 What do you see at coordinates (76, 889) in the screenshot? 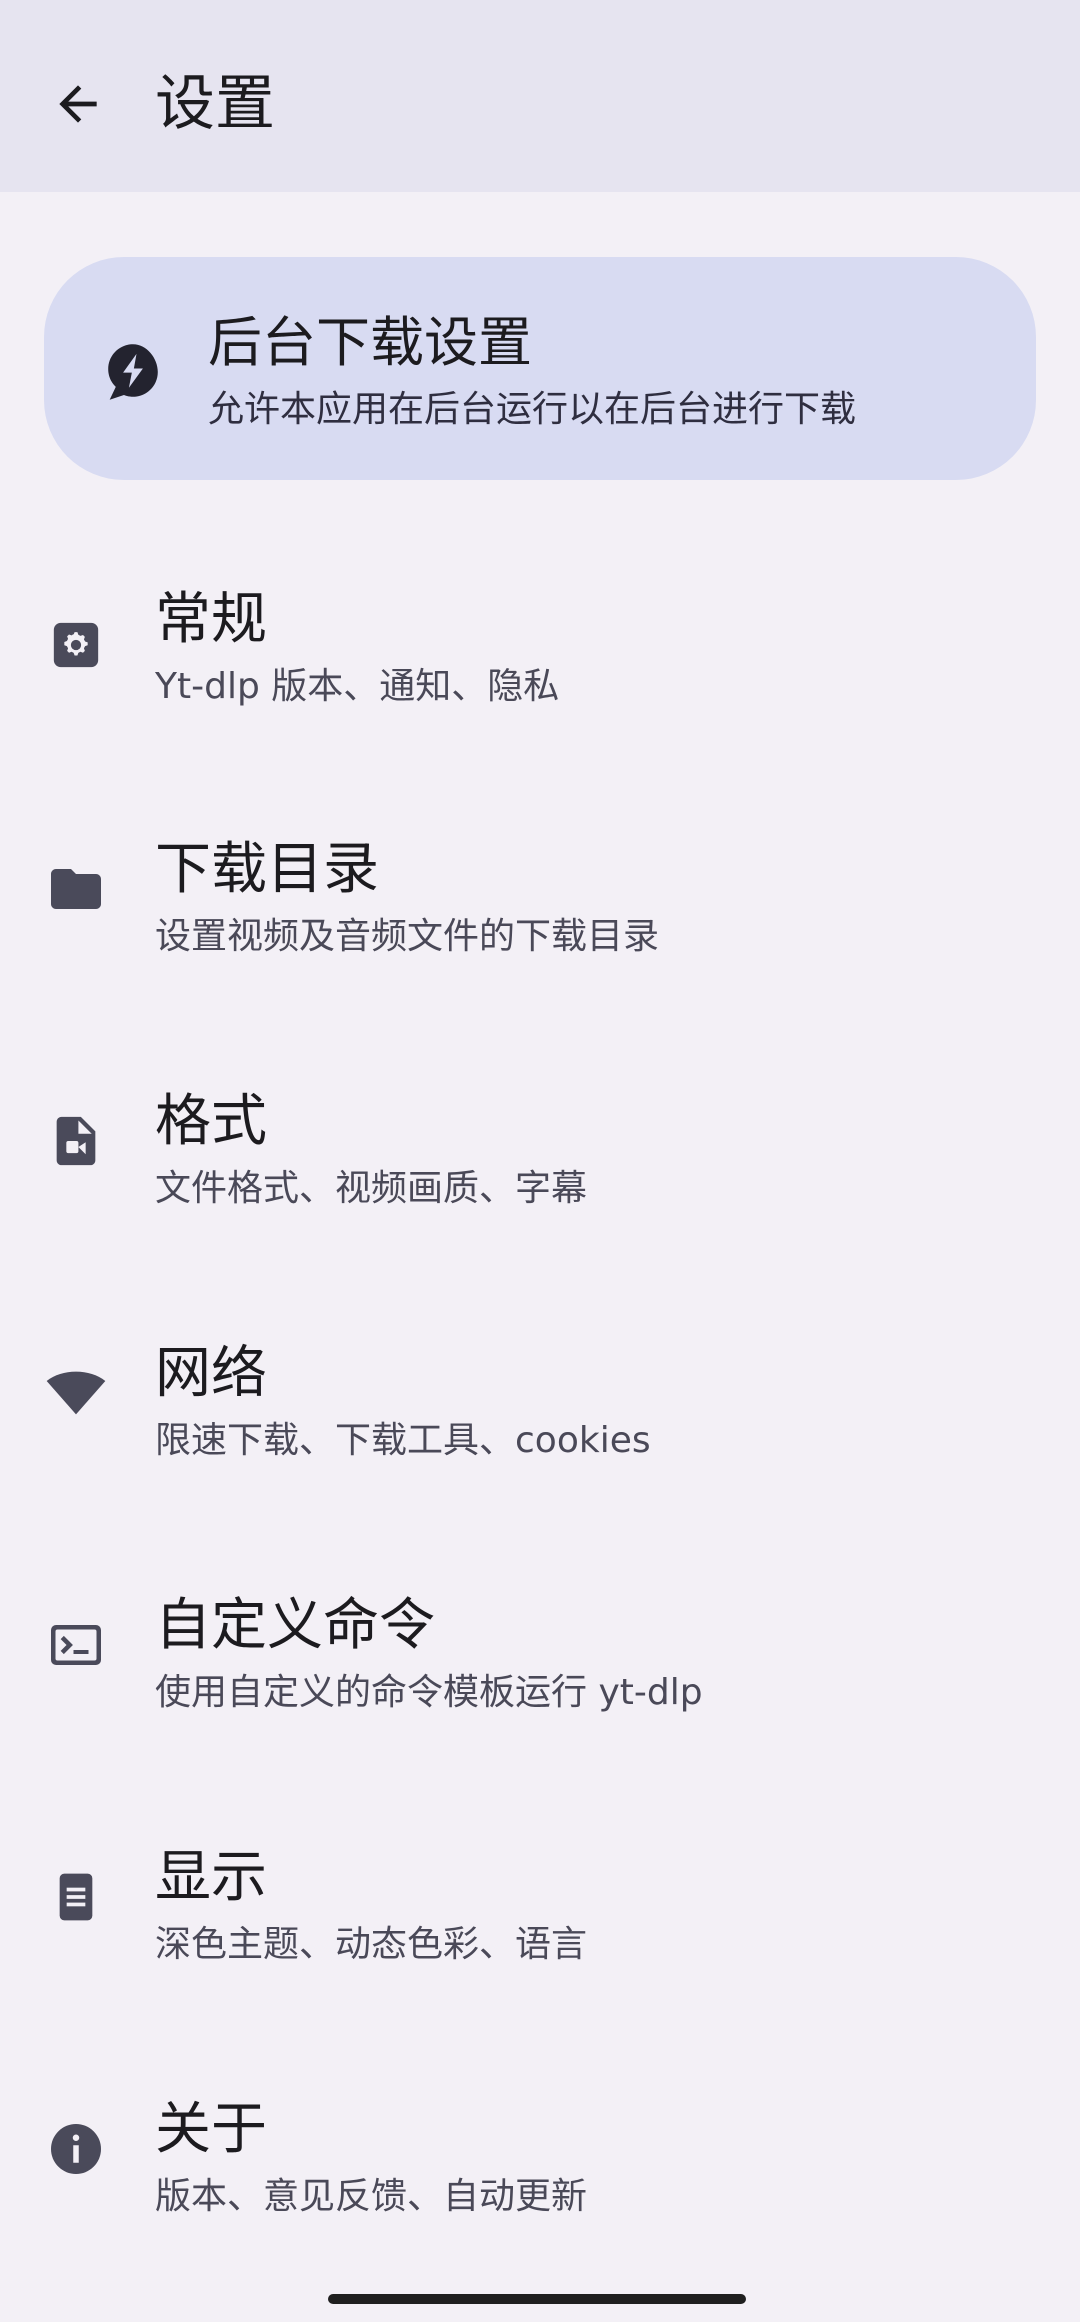
I see `folder-icon` at bounding box center [76, 889].